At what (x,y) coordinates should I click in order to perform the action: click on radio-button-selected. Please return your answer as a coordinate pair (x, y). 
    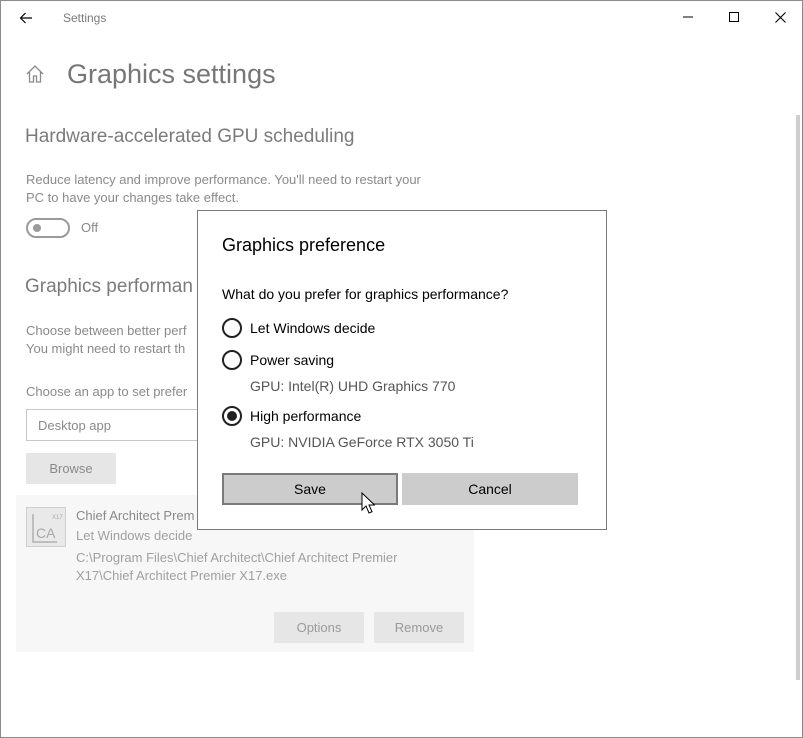
    Looking at the image, I should click on (232, 416).